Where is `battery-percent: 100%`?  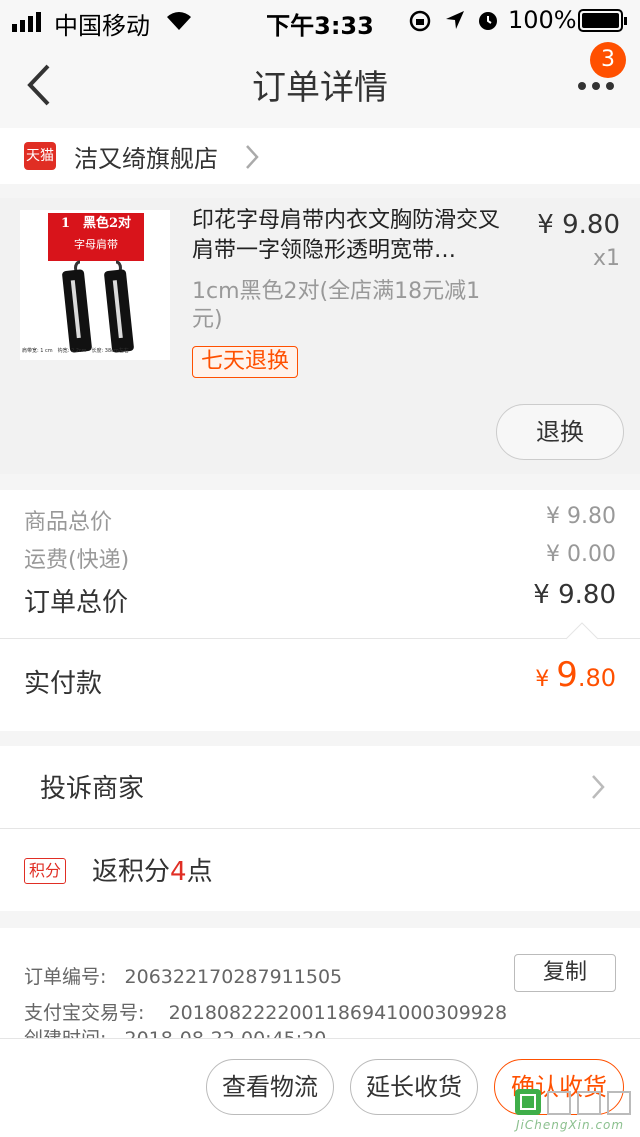 battery-percent: 100% is located at coordinates (542, 20).